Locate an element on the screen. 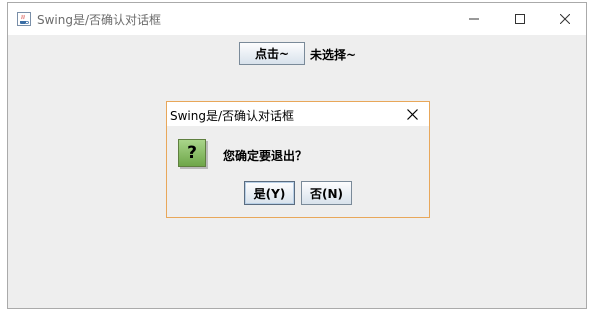  window-title: Swing是/否确认对话框 is located at coordinates (99, 20).